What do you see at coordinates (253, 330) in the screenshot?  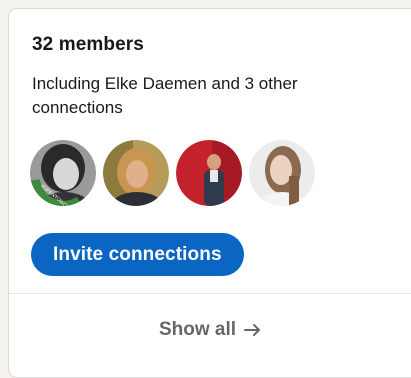 I see `arrow-right-icon` at bounding box center [253, 330].